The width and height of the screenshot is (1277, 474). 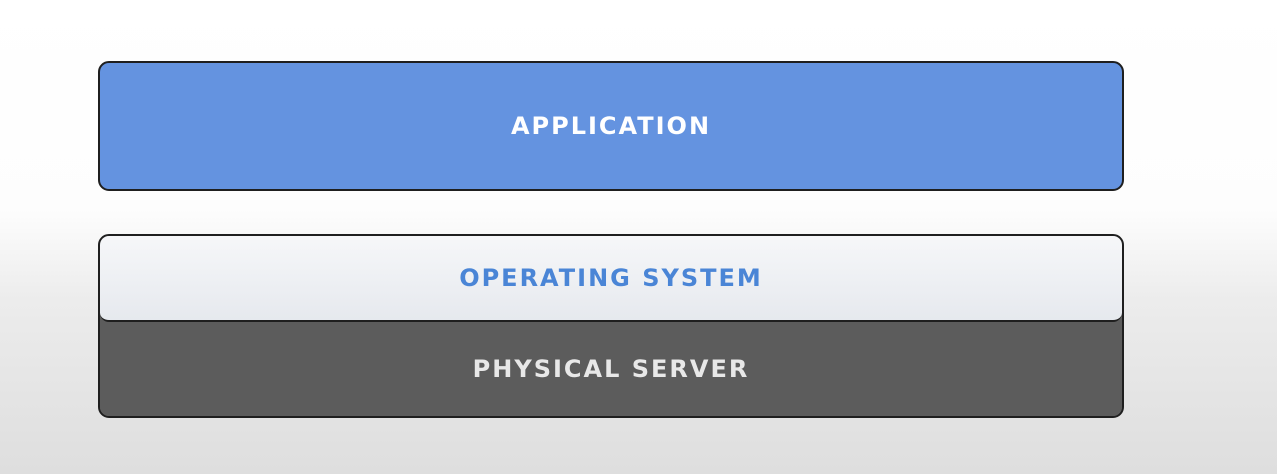 I want to click on physical-server-label: PHYSICAL SERVER, so click(x=611, y=369).